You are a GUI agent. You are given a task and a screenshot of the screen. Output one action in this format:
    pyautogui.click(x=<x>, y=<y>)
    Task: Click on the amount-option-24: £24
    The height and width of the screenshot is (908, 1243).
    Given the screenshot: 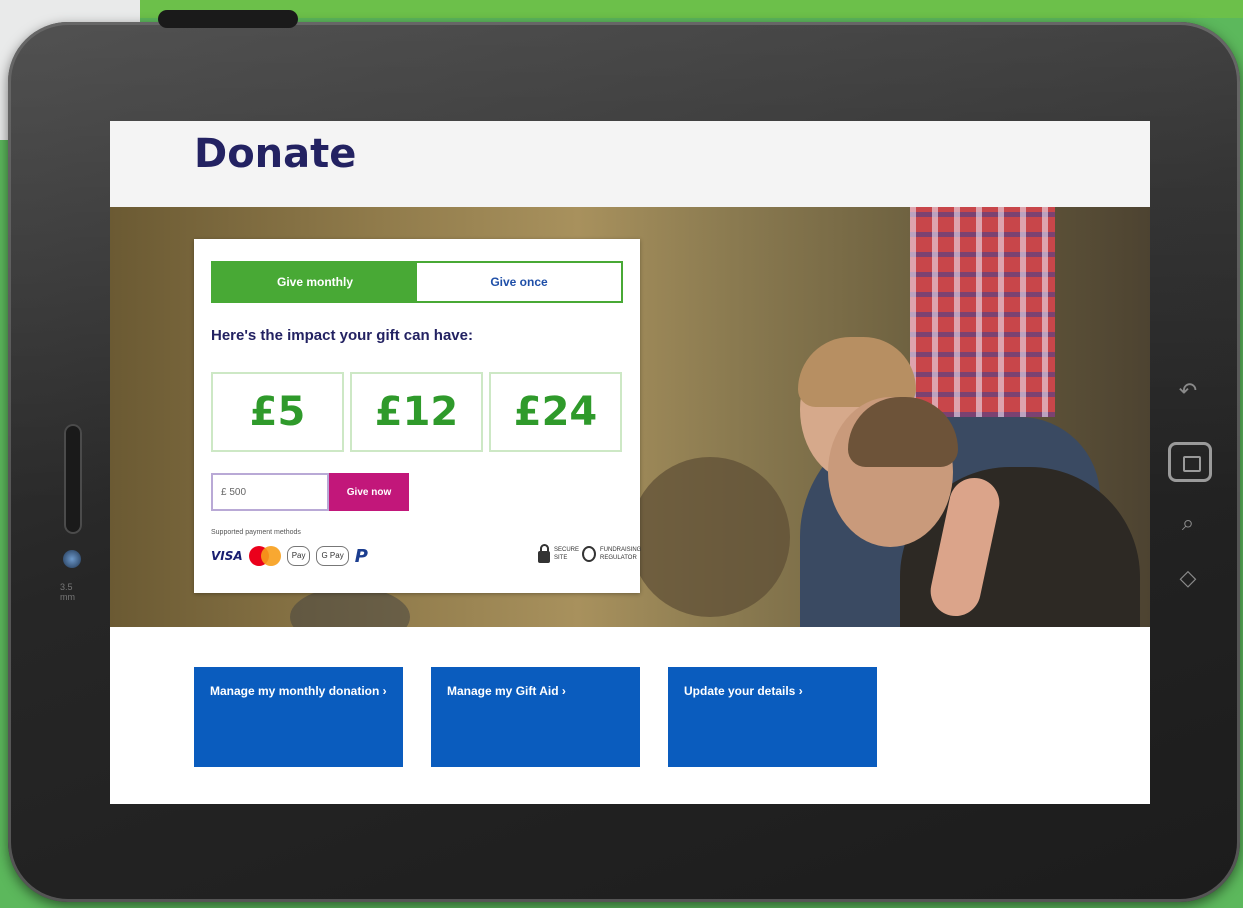 What is the action you would take?
    pyautogui.click(x=555, y=412)
    